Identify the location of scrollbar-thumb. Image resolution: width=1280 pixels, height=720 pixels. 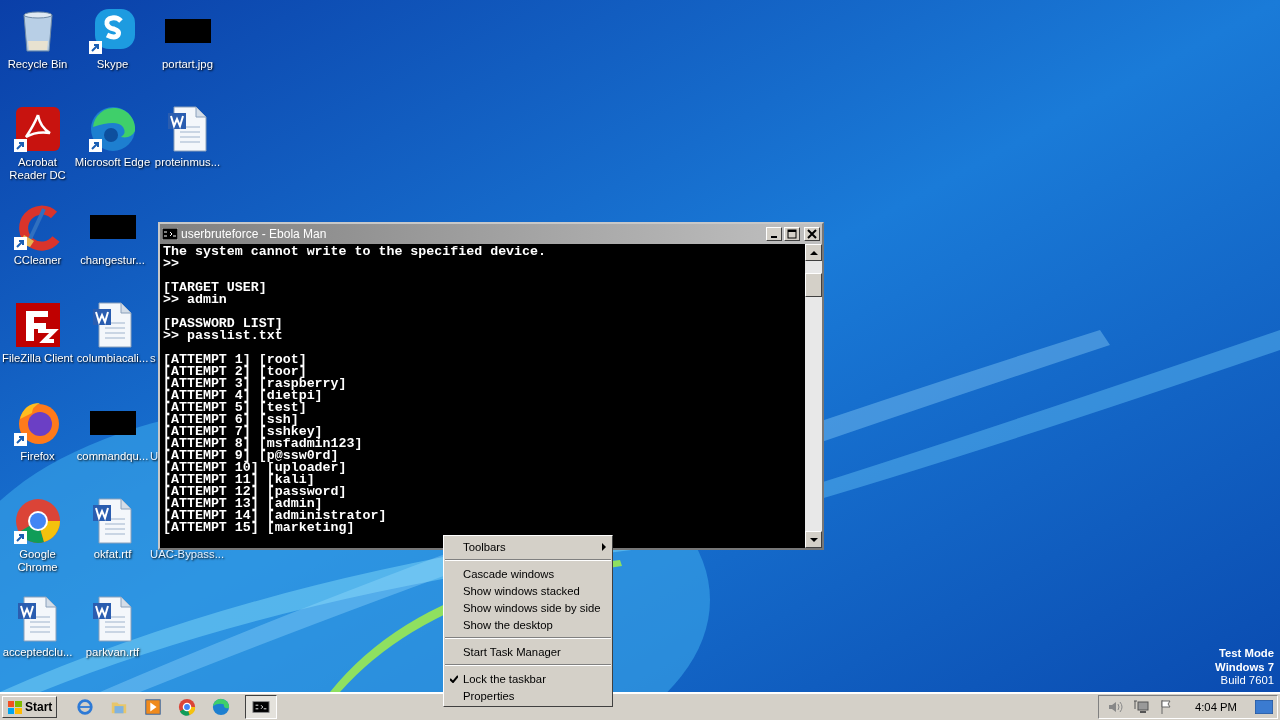
(813, 285).